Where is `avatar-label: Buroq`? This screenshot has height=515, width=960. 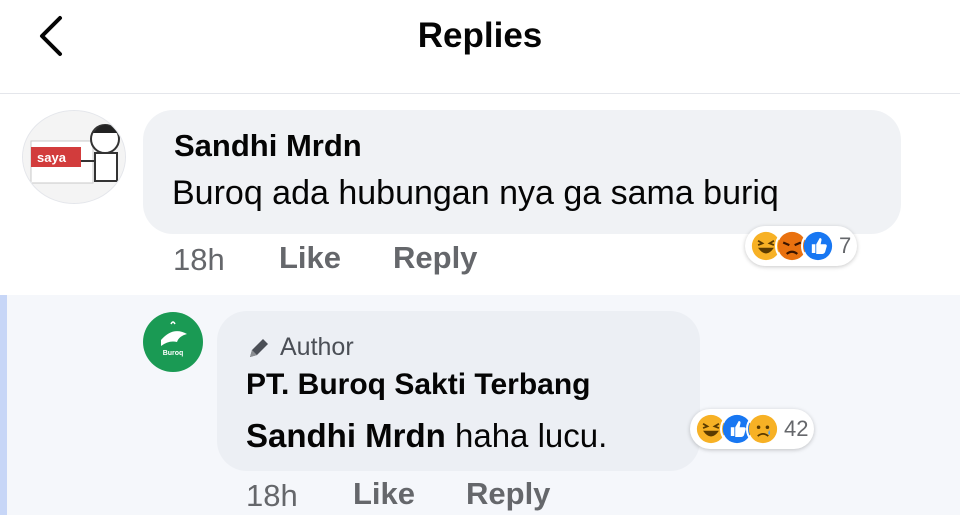 avatar-label: Buroq is located at coordinates (173, 353).